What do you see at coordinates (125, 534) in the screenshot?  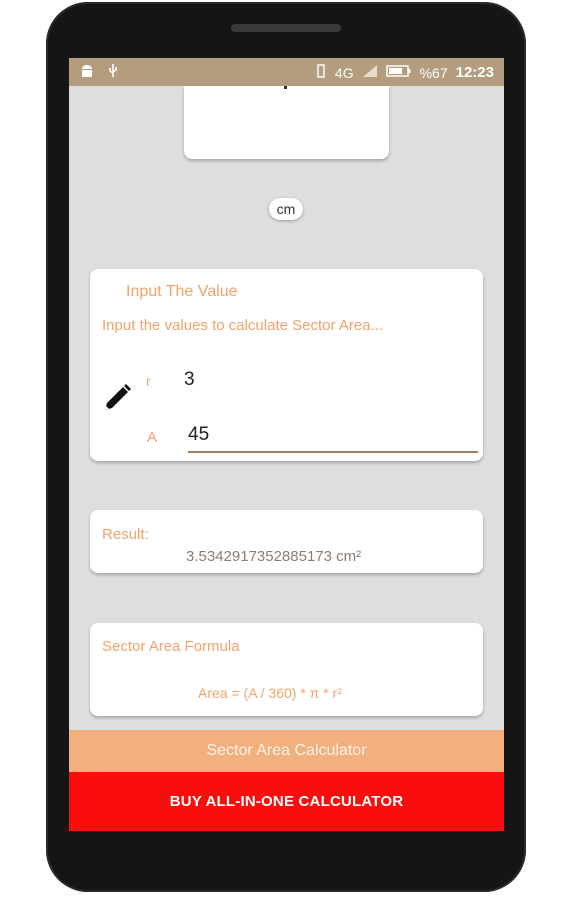 I see `result-label: Result:` at bounding box center [125, 534].